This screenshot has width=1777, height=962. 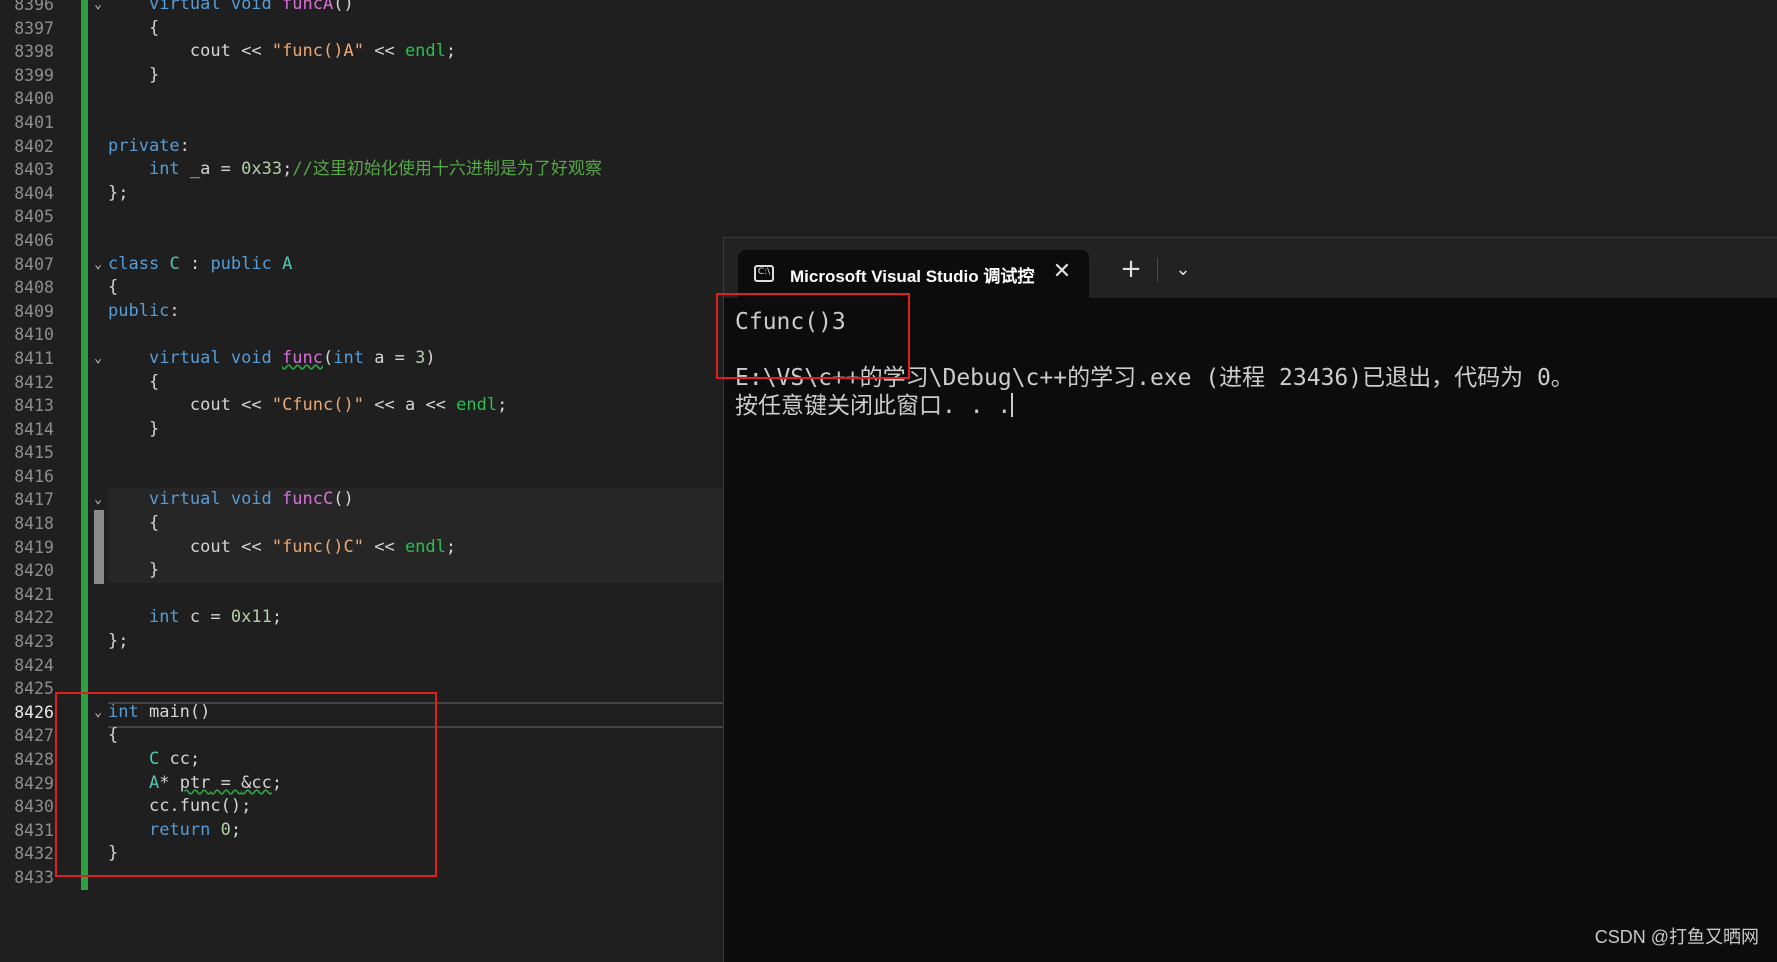 I want to click on line-number: 8409, so click(x=34, y=311).